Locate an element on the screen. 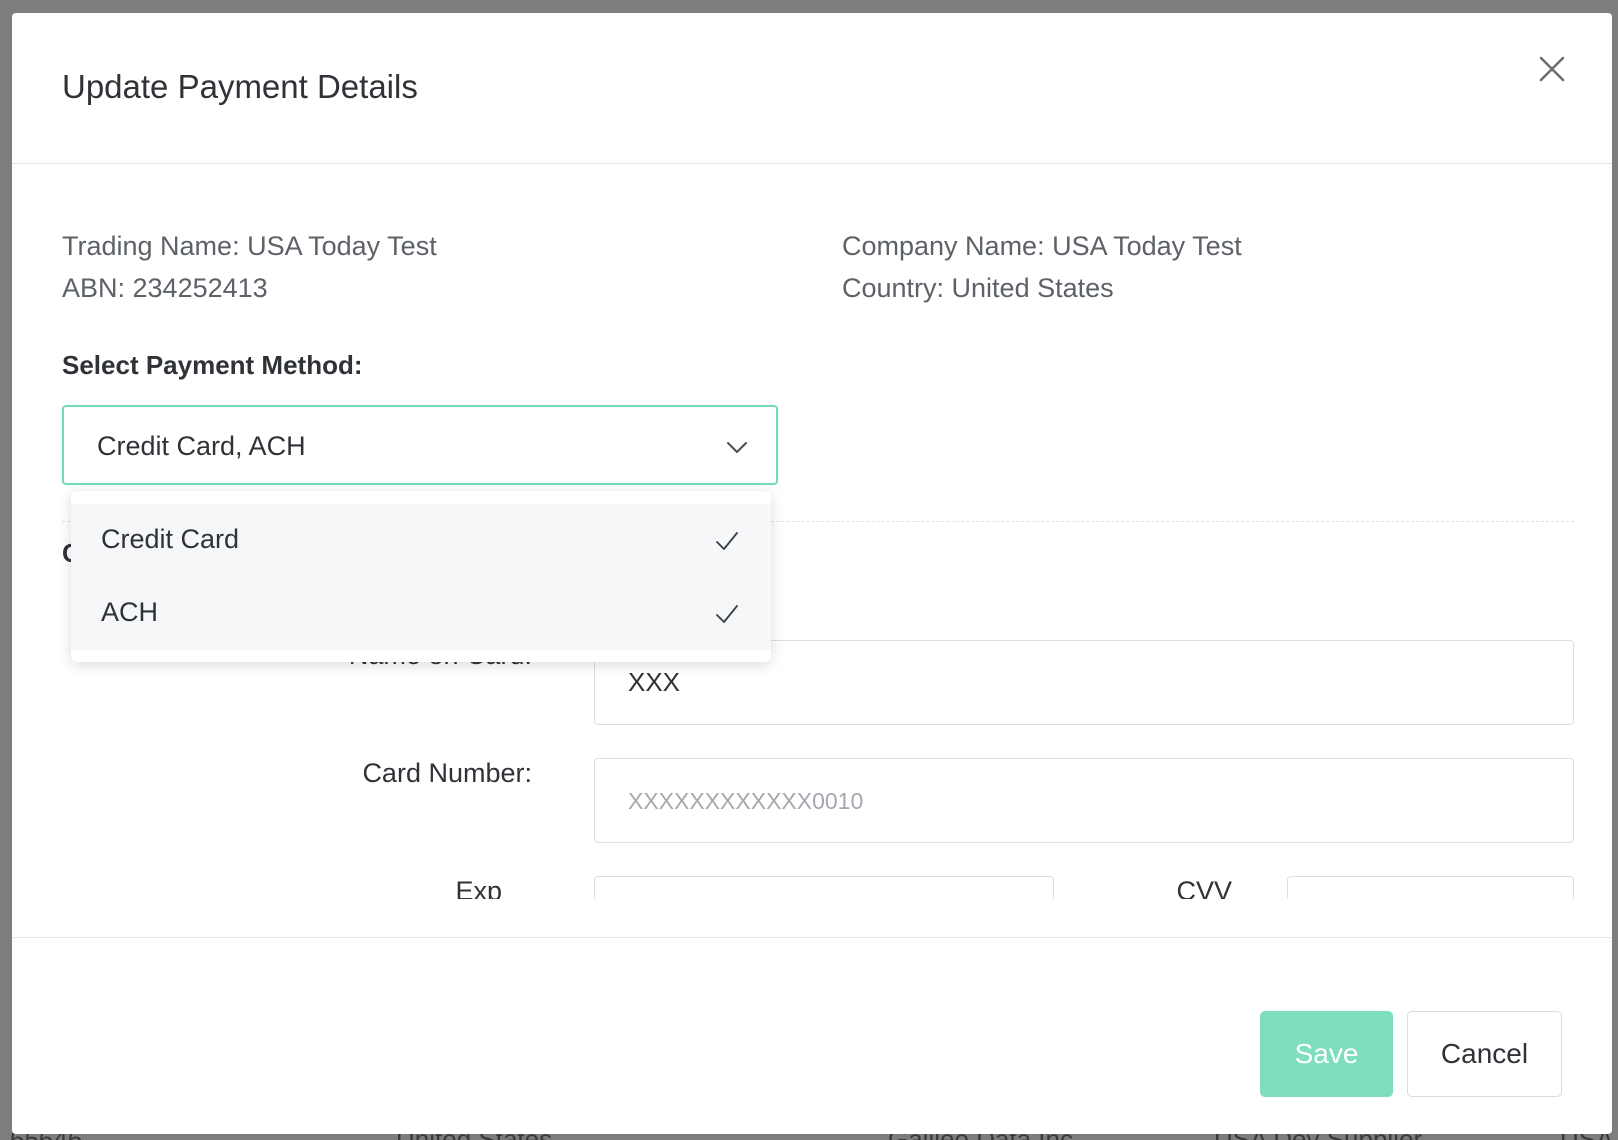 Image resolution: width=1618 pixels, height=1140 pixels. card-number-placeholder: XXXXXXXXXXXX0010 is located at coordinates (746, 801).